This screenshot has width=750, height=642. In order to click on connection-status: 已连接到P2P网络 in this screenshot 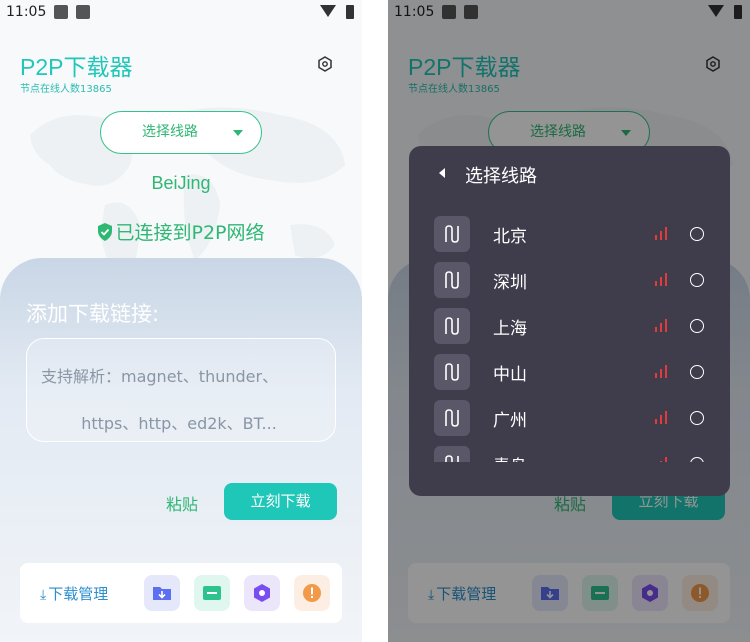, I will do `click(181, 231)`.